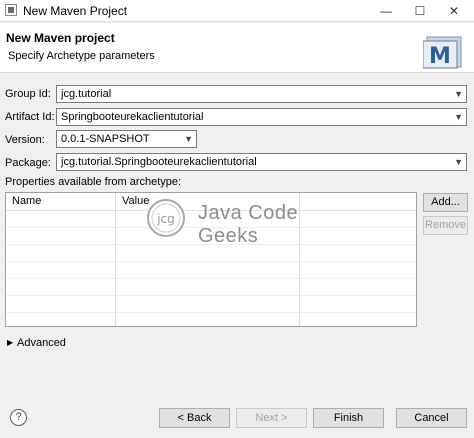 This screenshot has height=438, width=474. I want to click on finish-button: Finish, so click(348, 418).